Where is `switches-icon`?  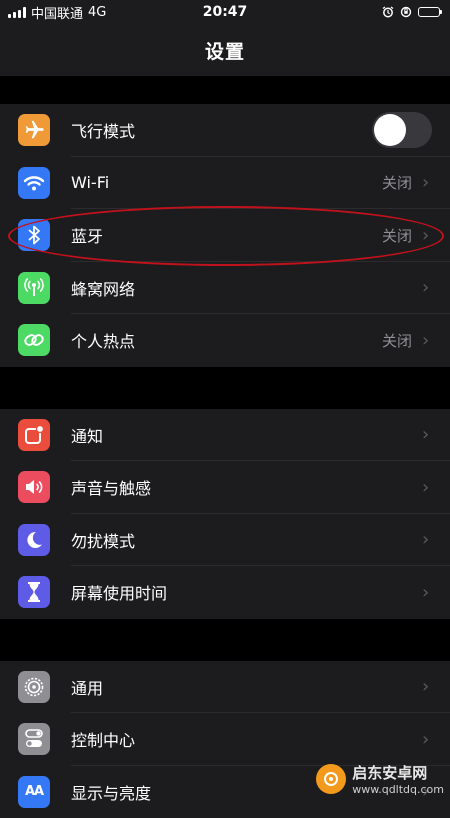
switches-icon is located at coordinates (34, 739).